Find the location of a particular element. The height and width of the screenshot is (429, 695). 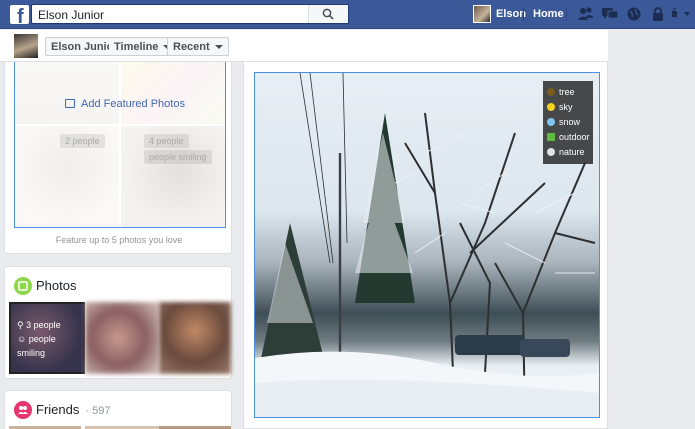

friends-title: Friends · 597 is located at coordinates (73, 409).